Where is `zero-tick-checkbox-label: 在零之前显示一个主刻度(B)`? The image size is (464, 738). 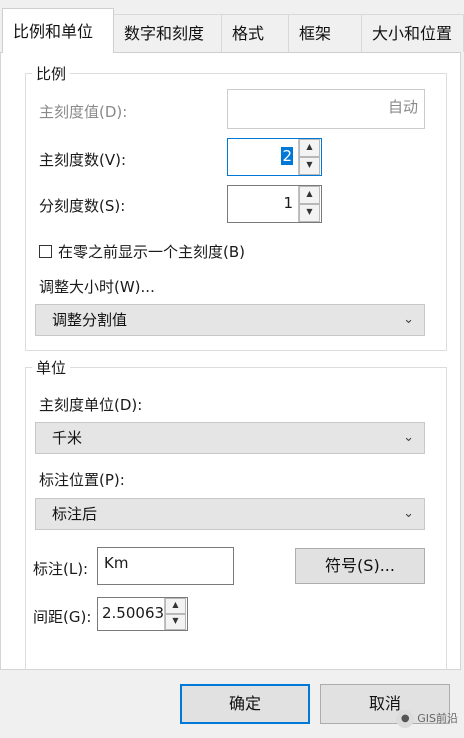
zero-tick-checkbox-label: 在零之前显示一个主刻度(B) is located at coordinates (151, 252).